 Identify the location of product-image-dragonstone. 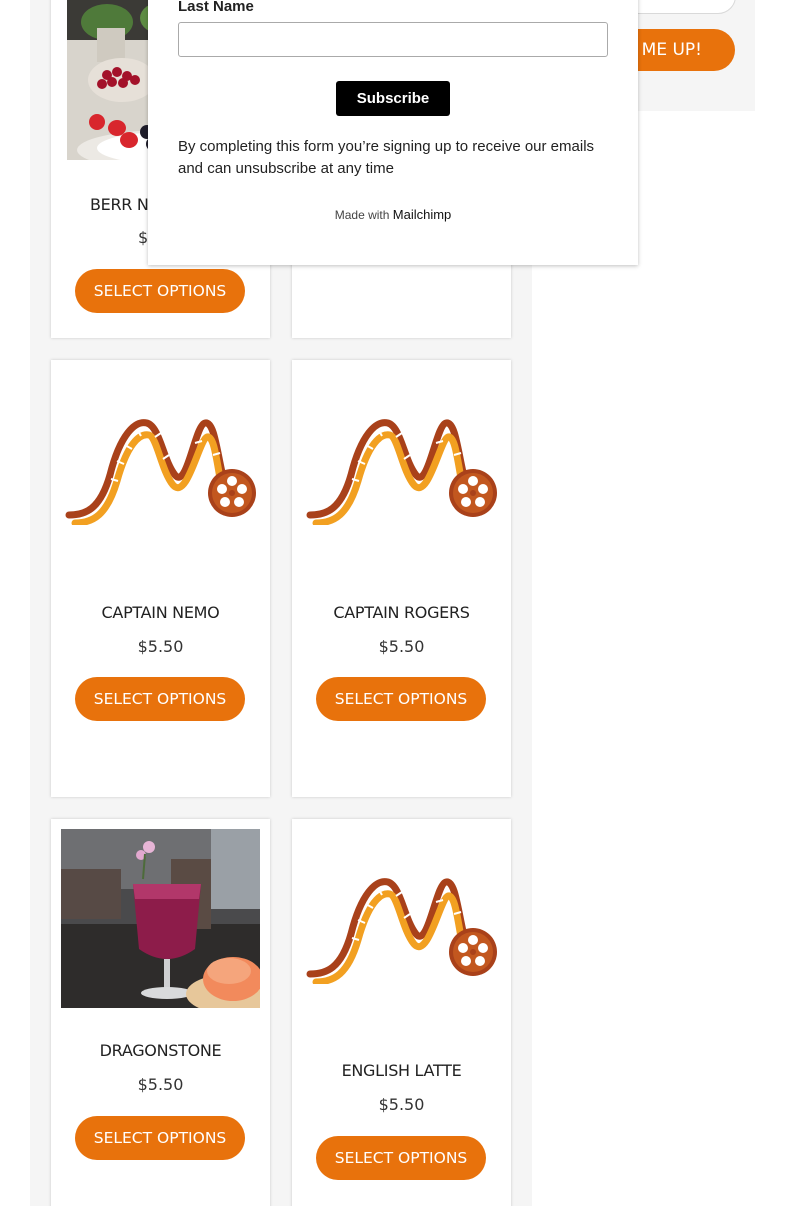
(160, 918).